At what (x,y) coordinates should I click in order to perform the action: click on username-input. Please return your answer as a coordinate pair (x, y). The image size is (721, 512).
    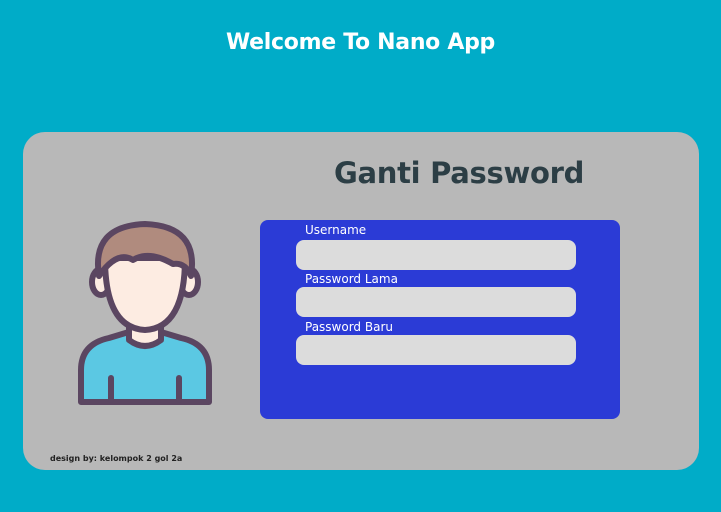
    Looking at the image, I should click on (436, 255).